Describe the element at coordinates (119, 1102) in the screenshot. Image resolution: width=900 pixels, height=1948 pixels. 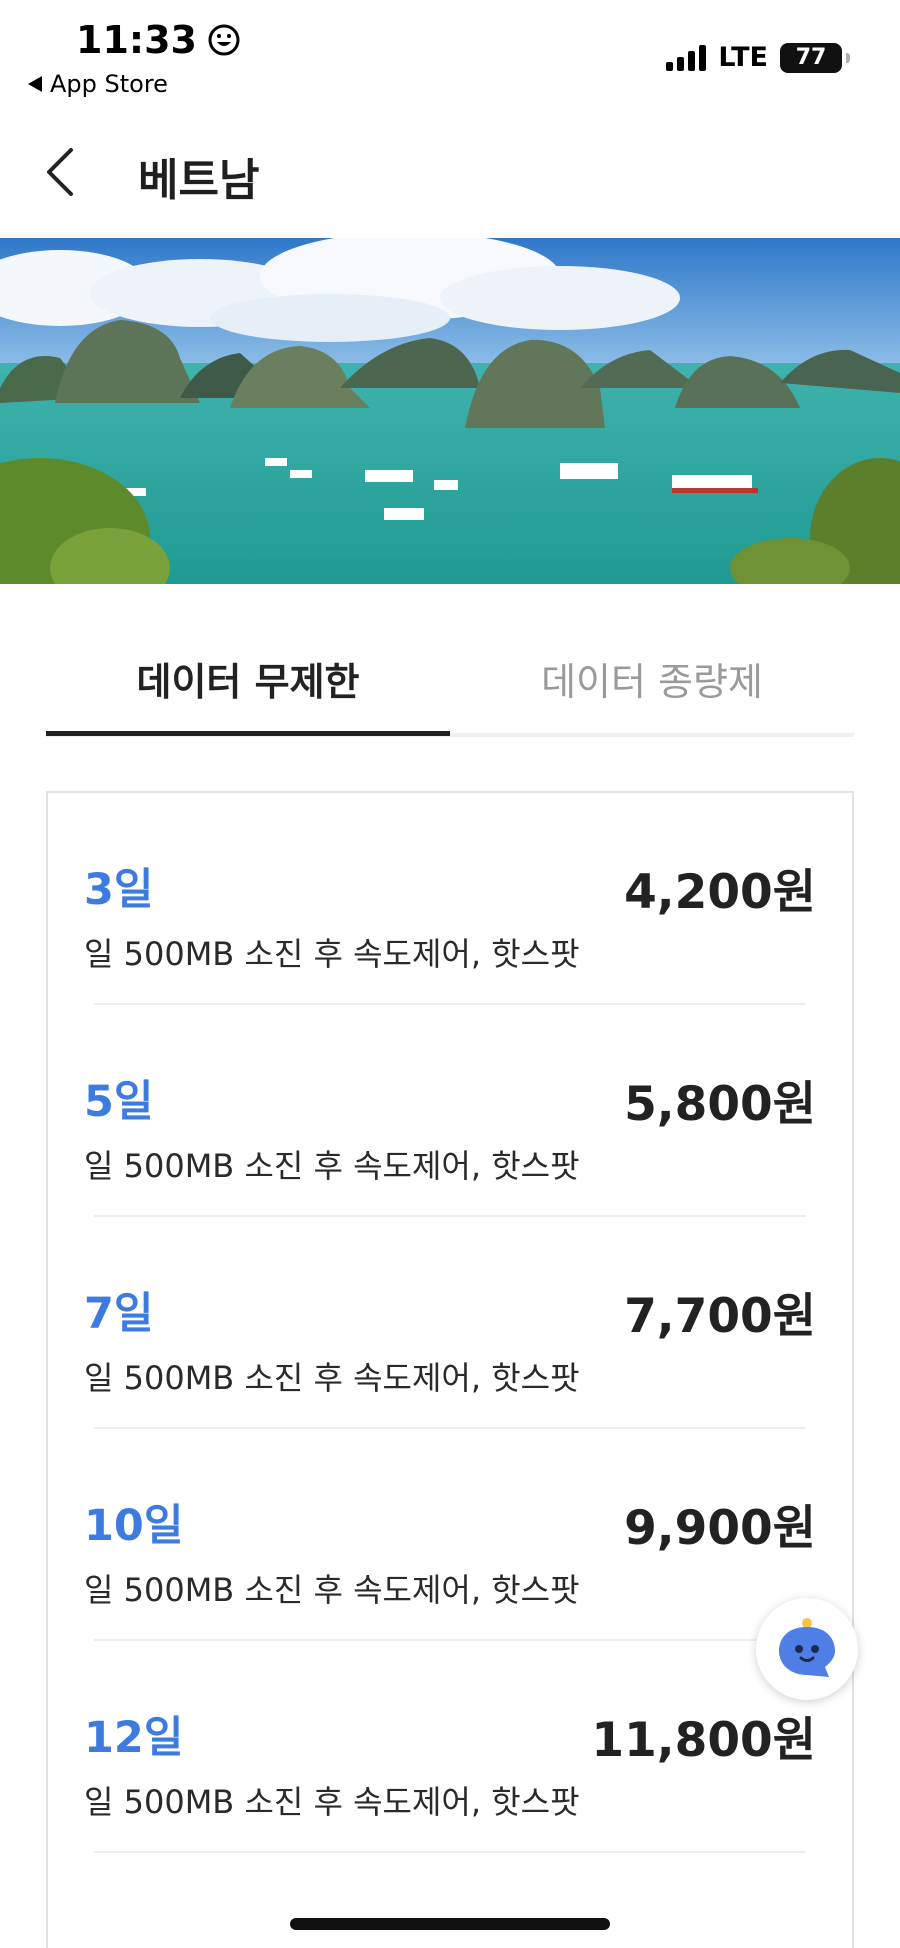
I see `plan-duration: 5일` at that location.